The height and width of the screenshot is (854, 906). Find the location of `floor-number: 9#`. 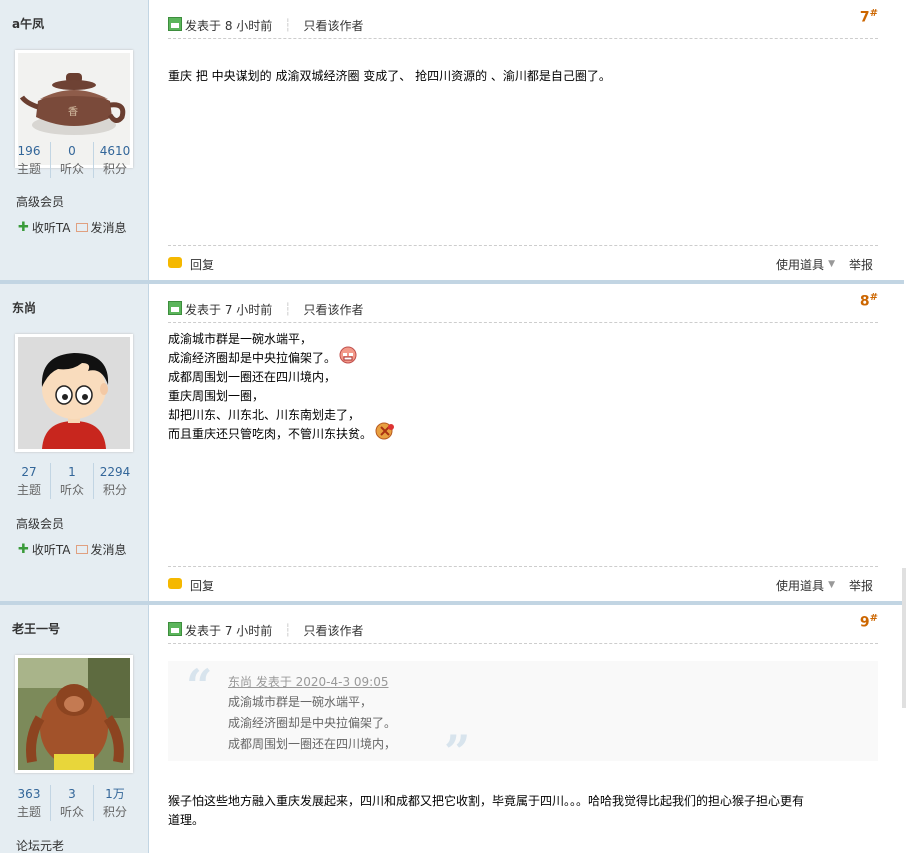

floor-number: 9# is located at coordinates (869, 622).